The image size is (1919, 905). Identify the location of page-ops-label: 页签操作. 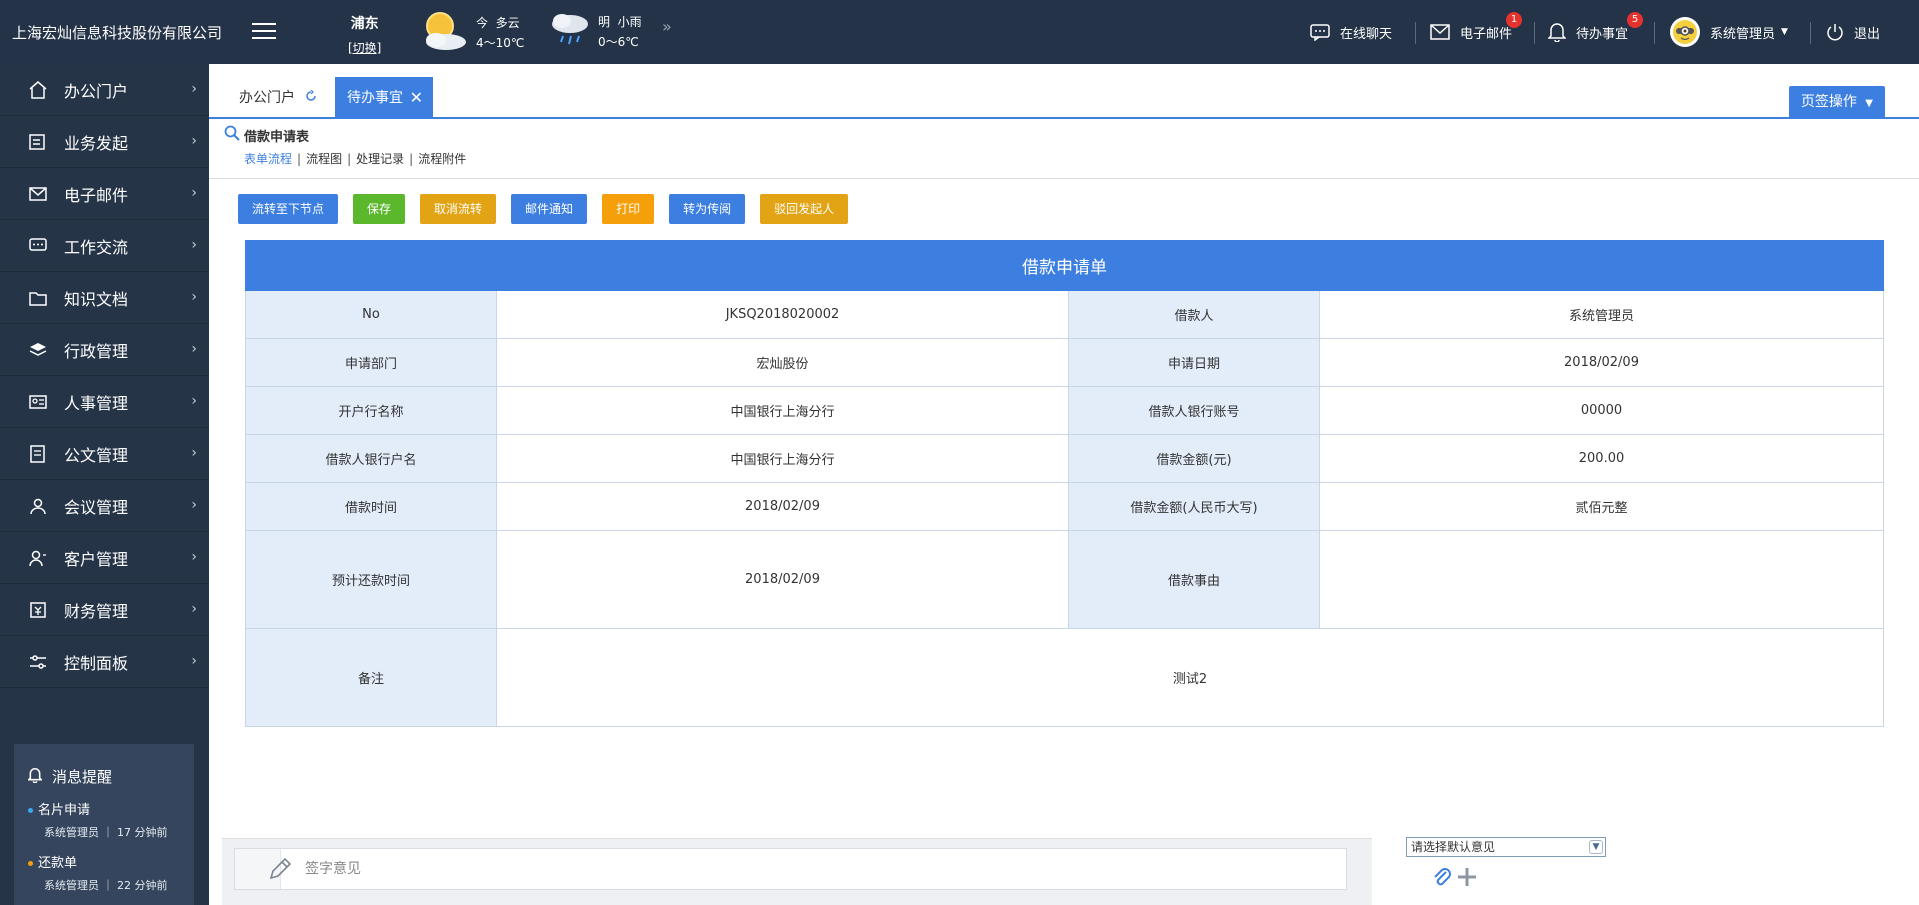
(1828, 102).